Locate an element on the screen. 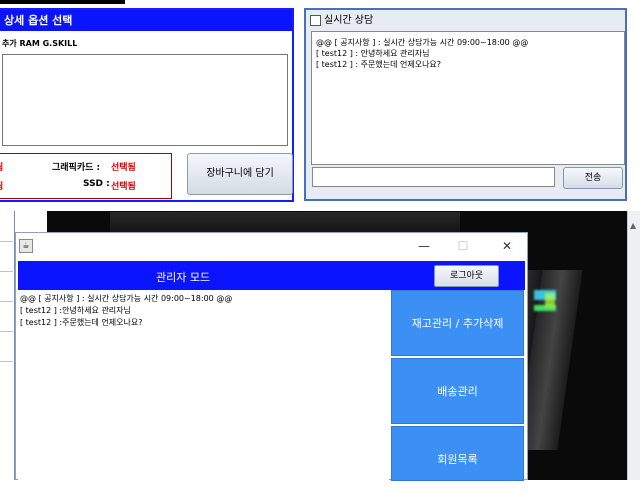 This screenshot has height=493, width=640. chat-message: [ test12 ] : 주문했는데 언제오나요? is located at coordinates (379, 64).